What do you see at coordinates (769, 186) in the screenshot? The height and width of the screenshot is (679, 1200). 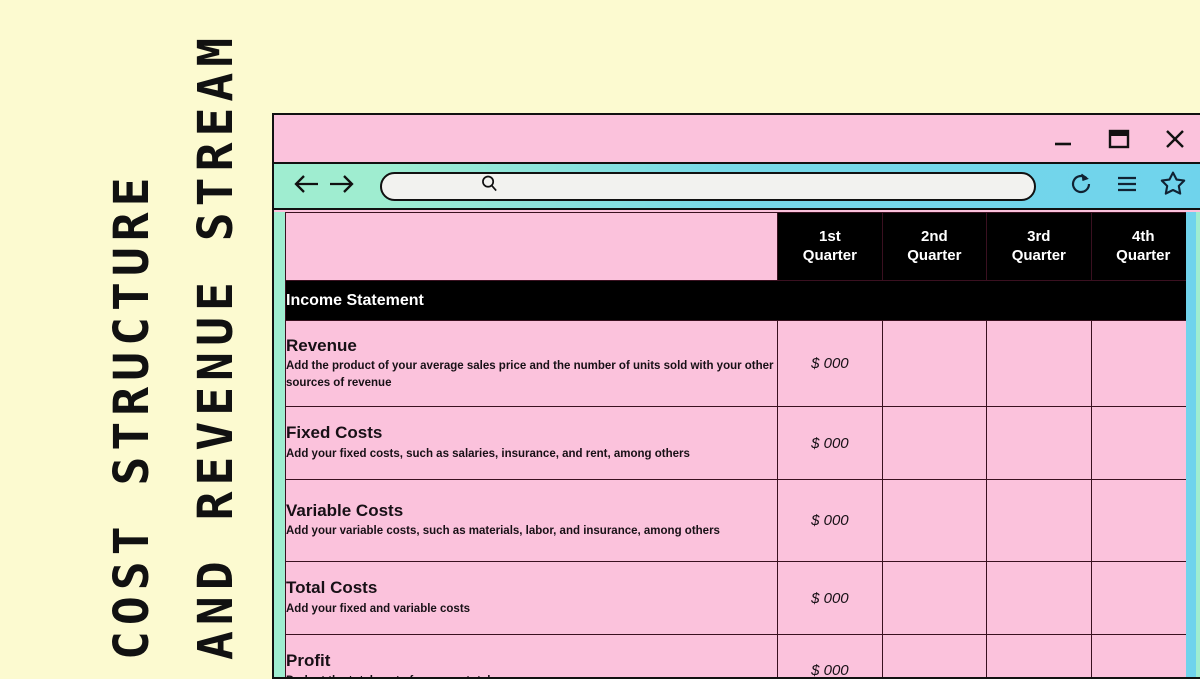 I see `search-input` at bounding box center [769, 186].